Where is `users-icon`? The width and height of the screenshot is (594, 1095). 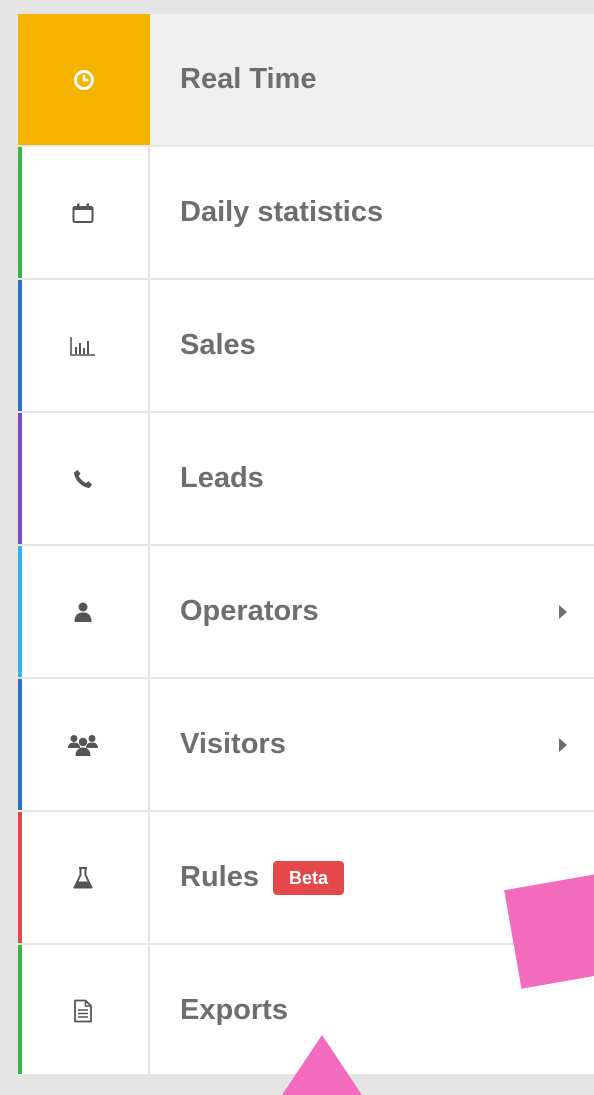
users-icon is located at coordinates (83, 745).